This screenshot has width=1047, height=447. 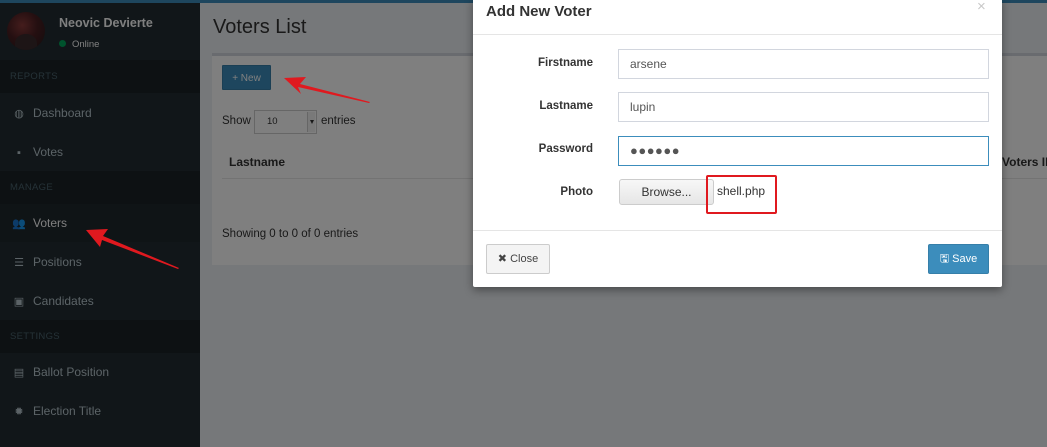 I want to click on arrow-to-voters-item, so click(x=132, y=249).